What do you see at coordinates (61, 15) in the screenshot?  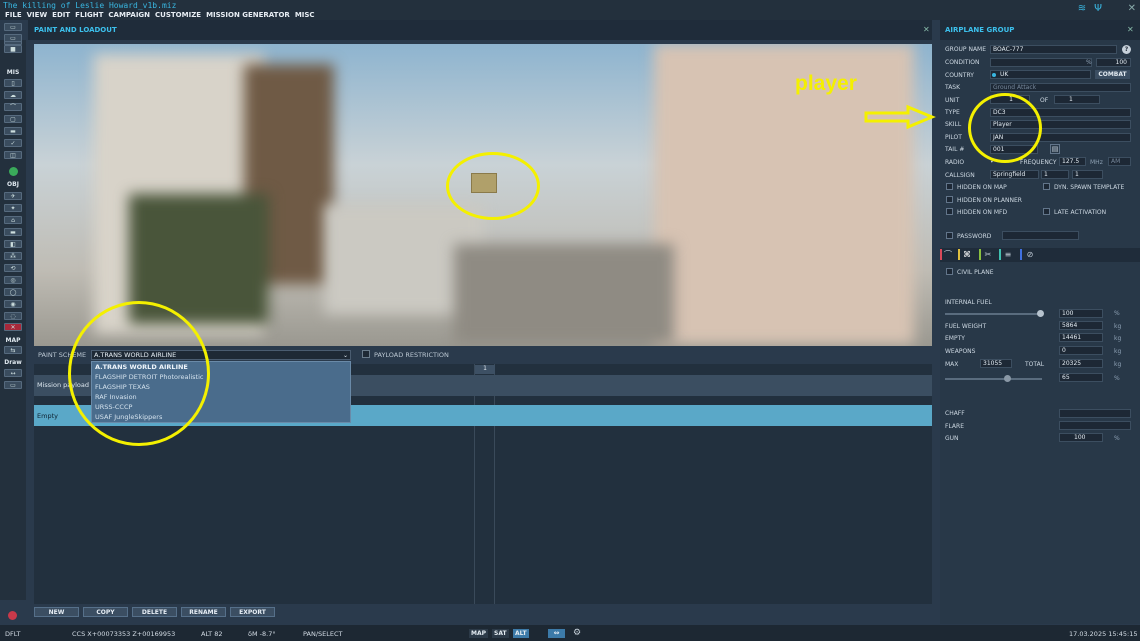 I see `menu-edit: EDIT` at bounding box center [61, 15].